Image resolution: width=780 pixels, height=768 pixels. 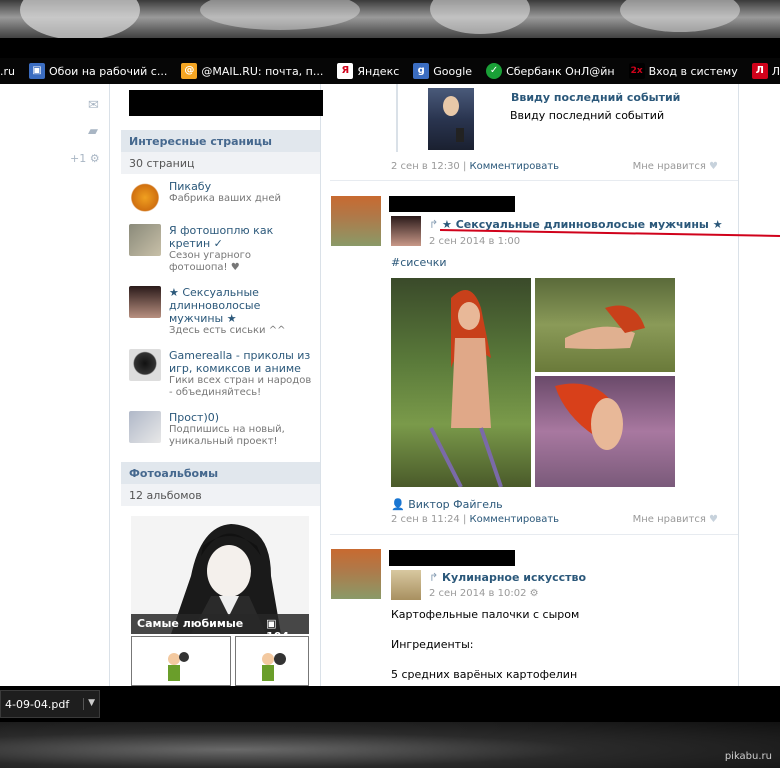 I want to click on yandex-icon: Я, so click(x=345, y=71).